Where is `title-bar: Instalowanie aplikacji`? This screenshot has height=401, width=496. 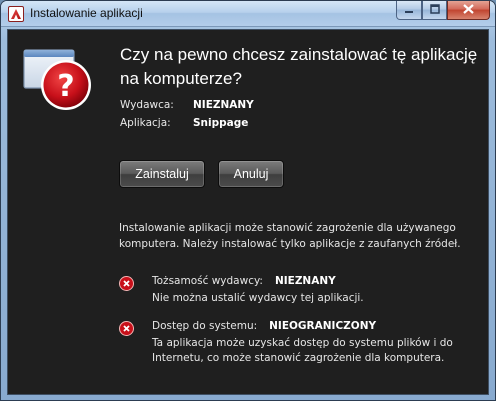
title-bar: Instalowanie aplikacji is located at coordinates (248, 14).